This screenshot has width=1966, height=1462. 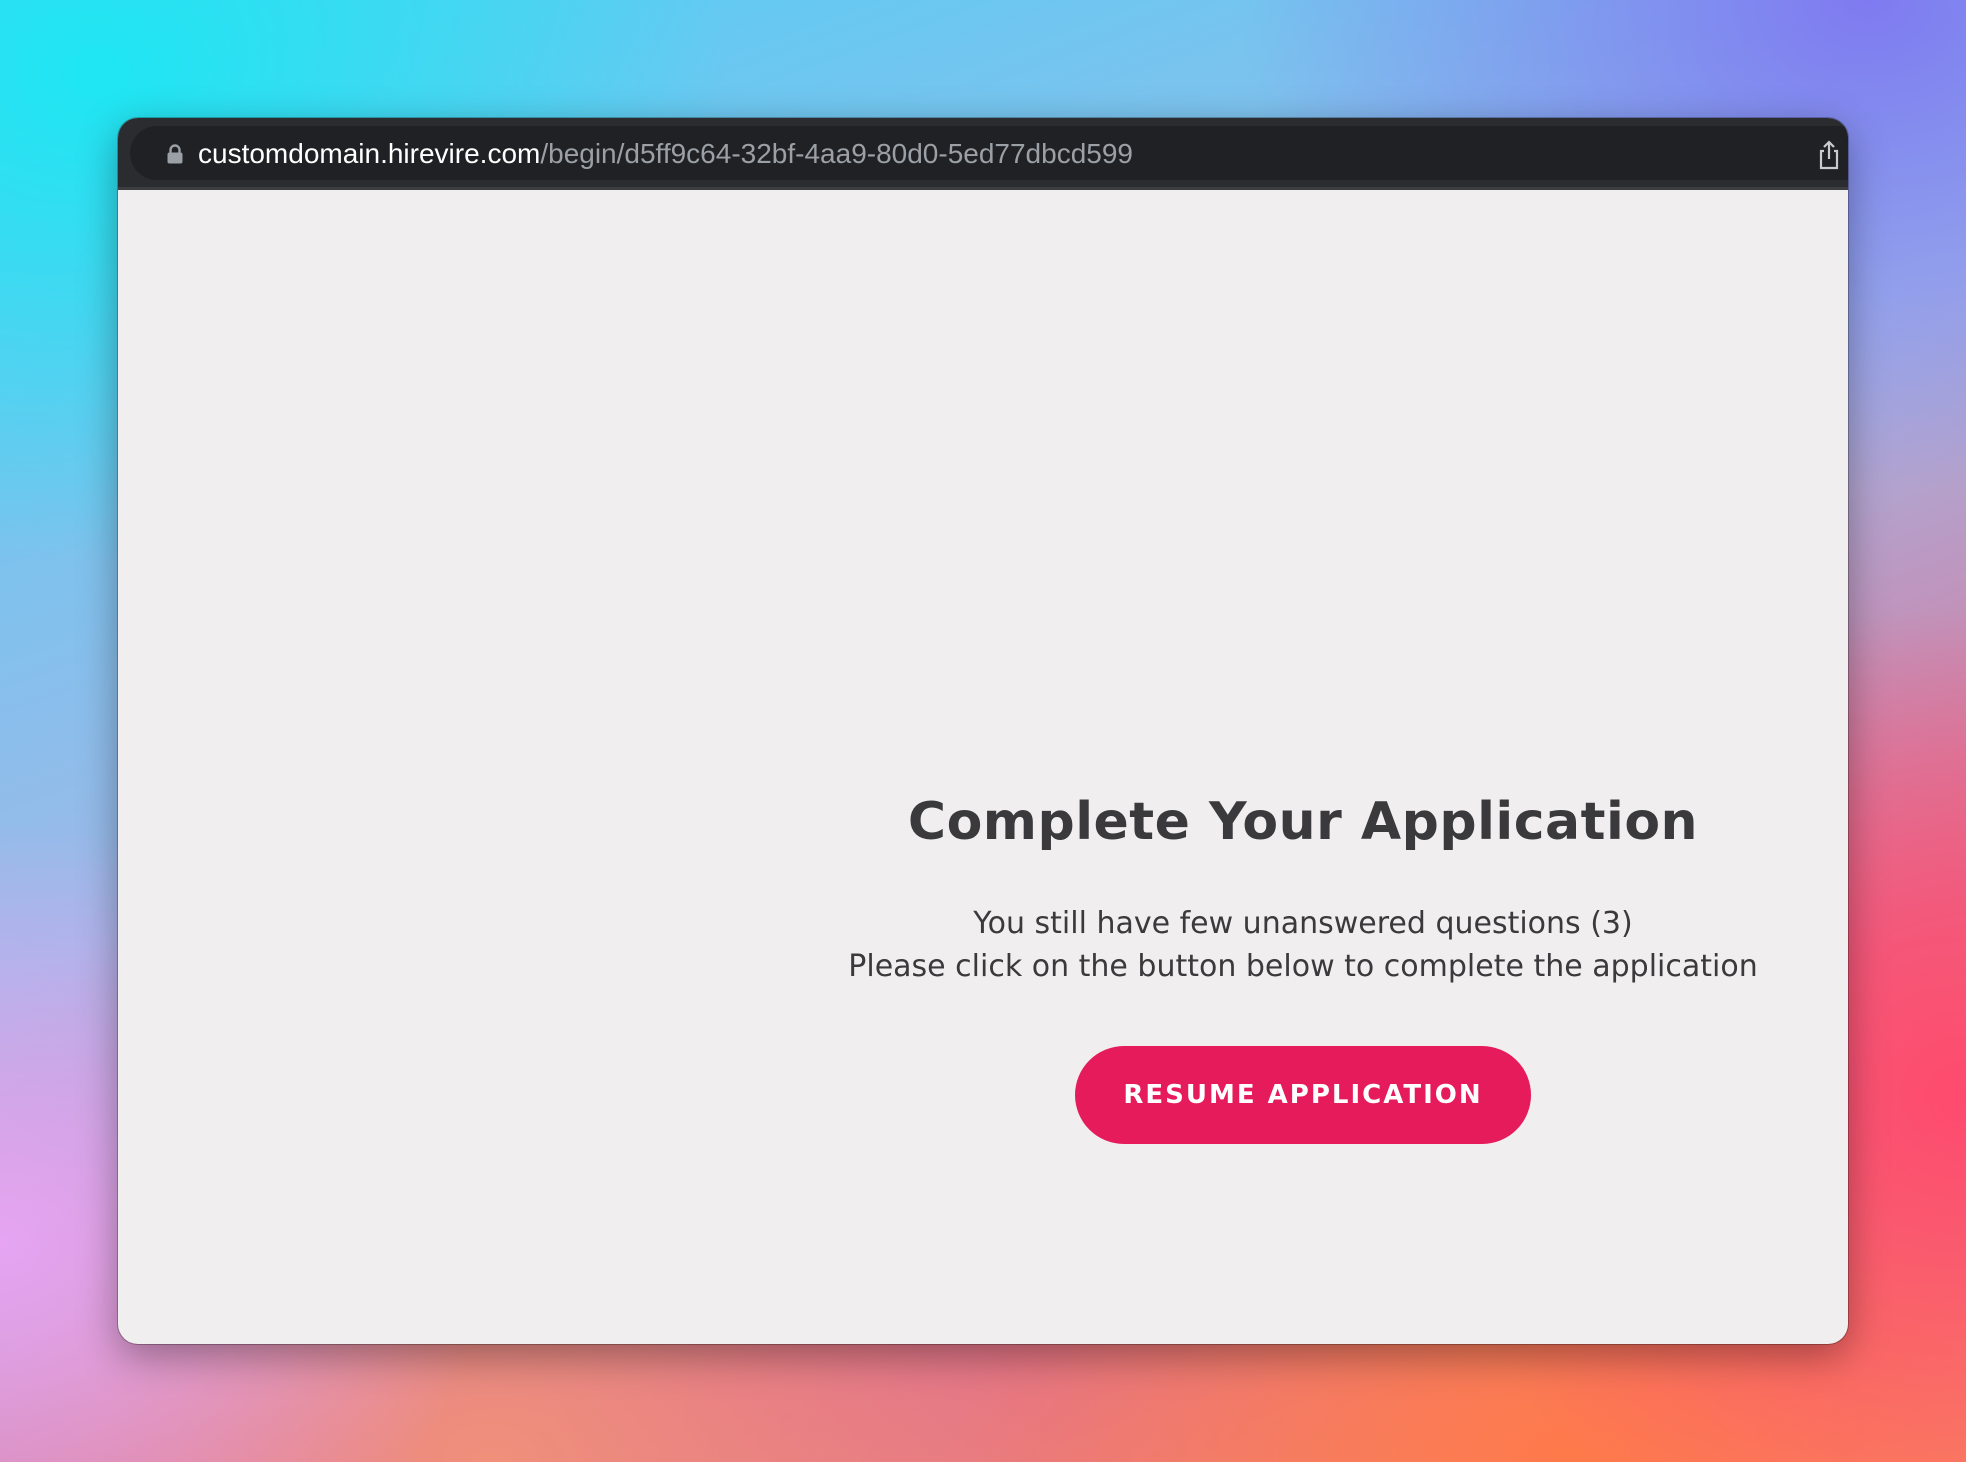 What do you see at coordinates (369, 153) in the screenshot?
I see `url-host: customdomain.hirevire.com` at bounding box center [369, 153].